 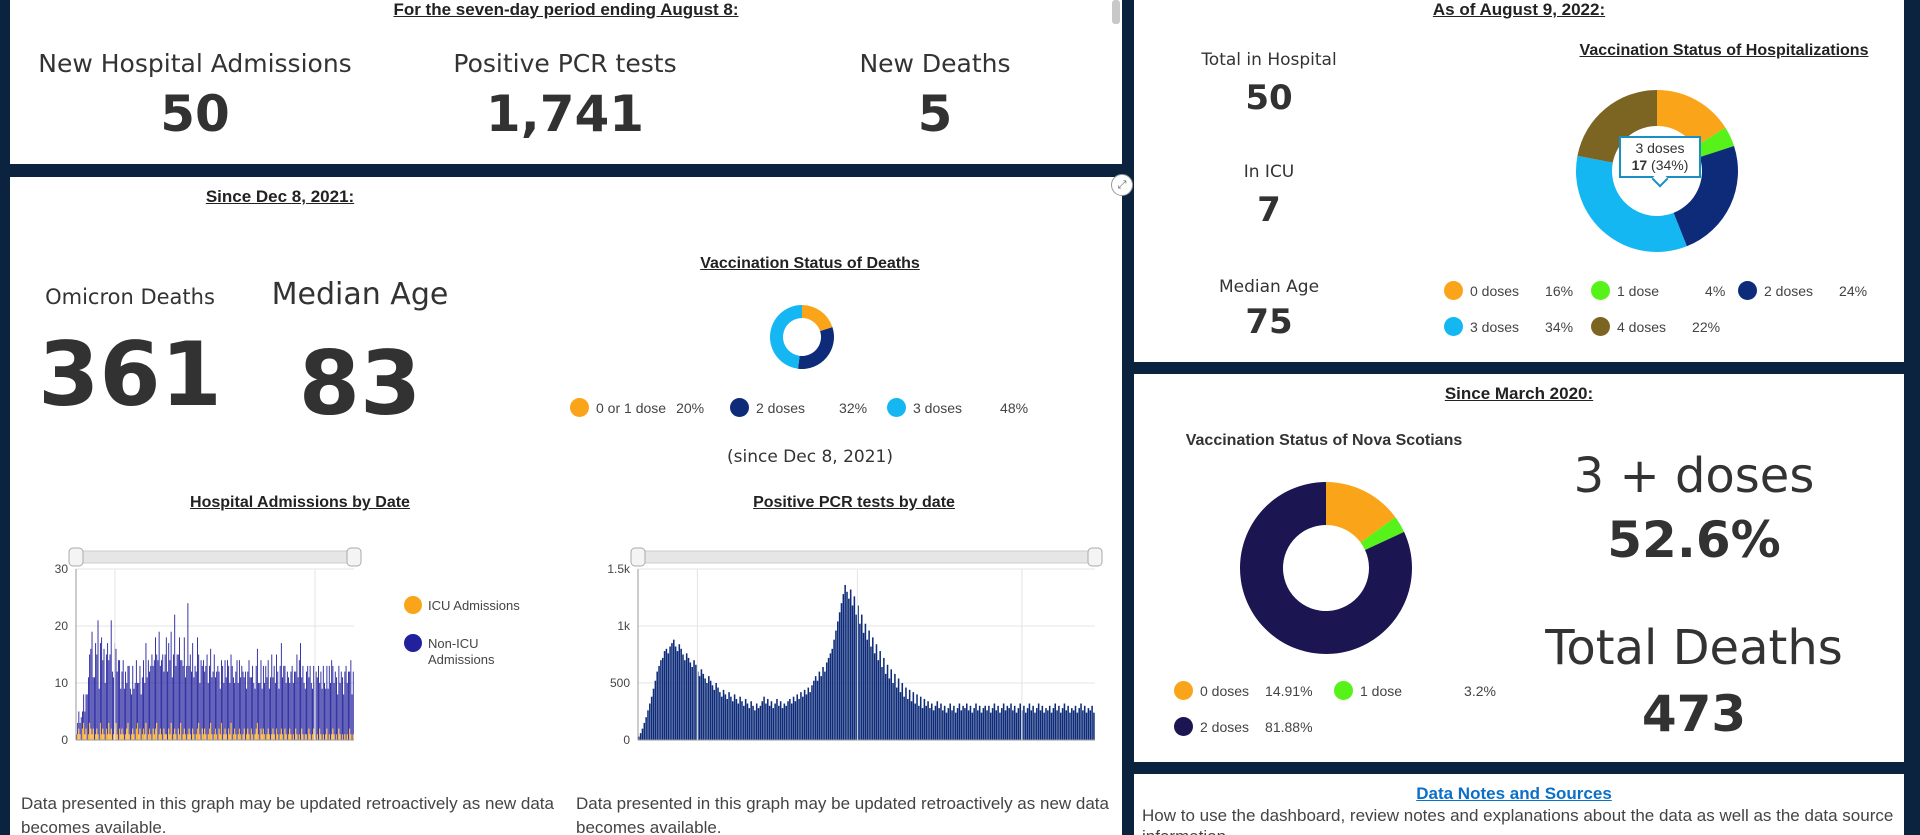 What do you see at coordinates (1655, 326) in the screenshot?
I see `hosp-legend-4: 4 doses 22%` at bounding box center [1655, 326].